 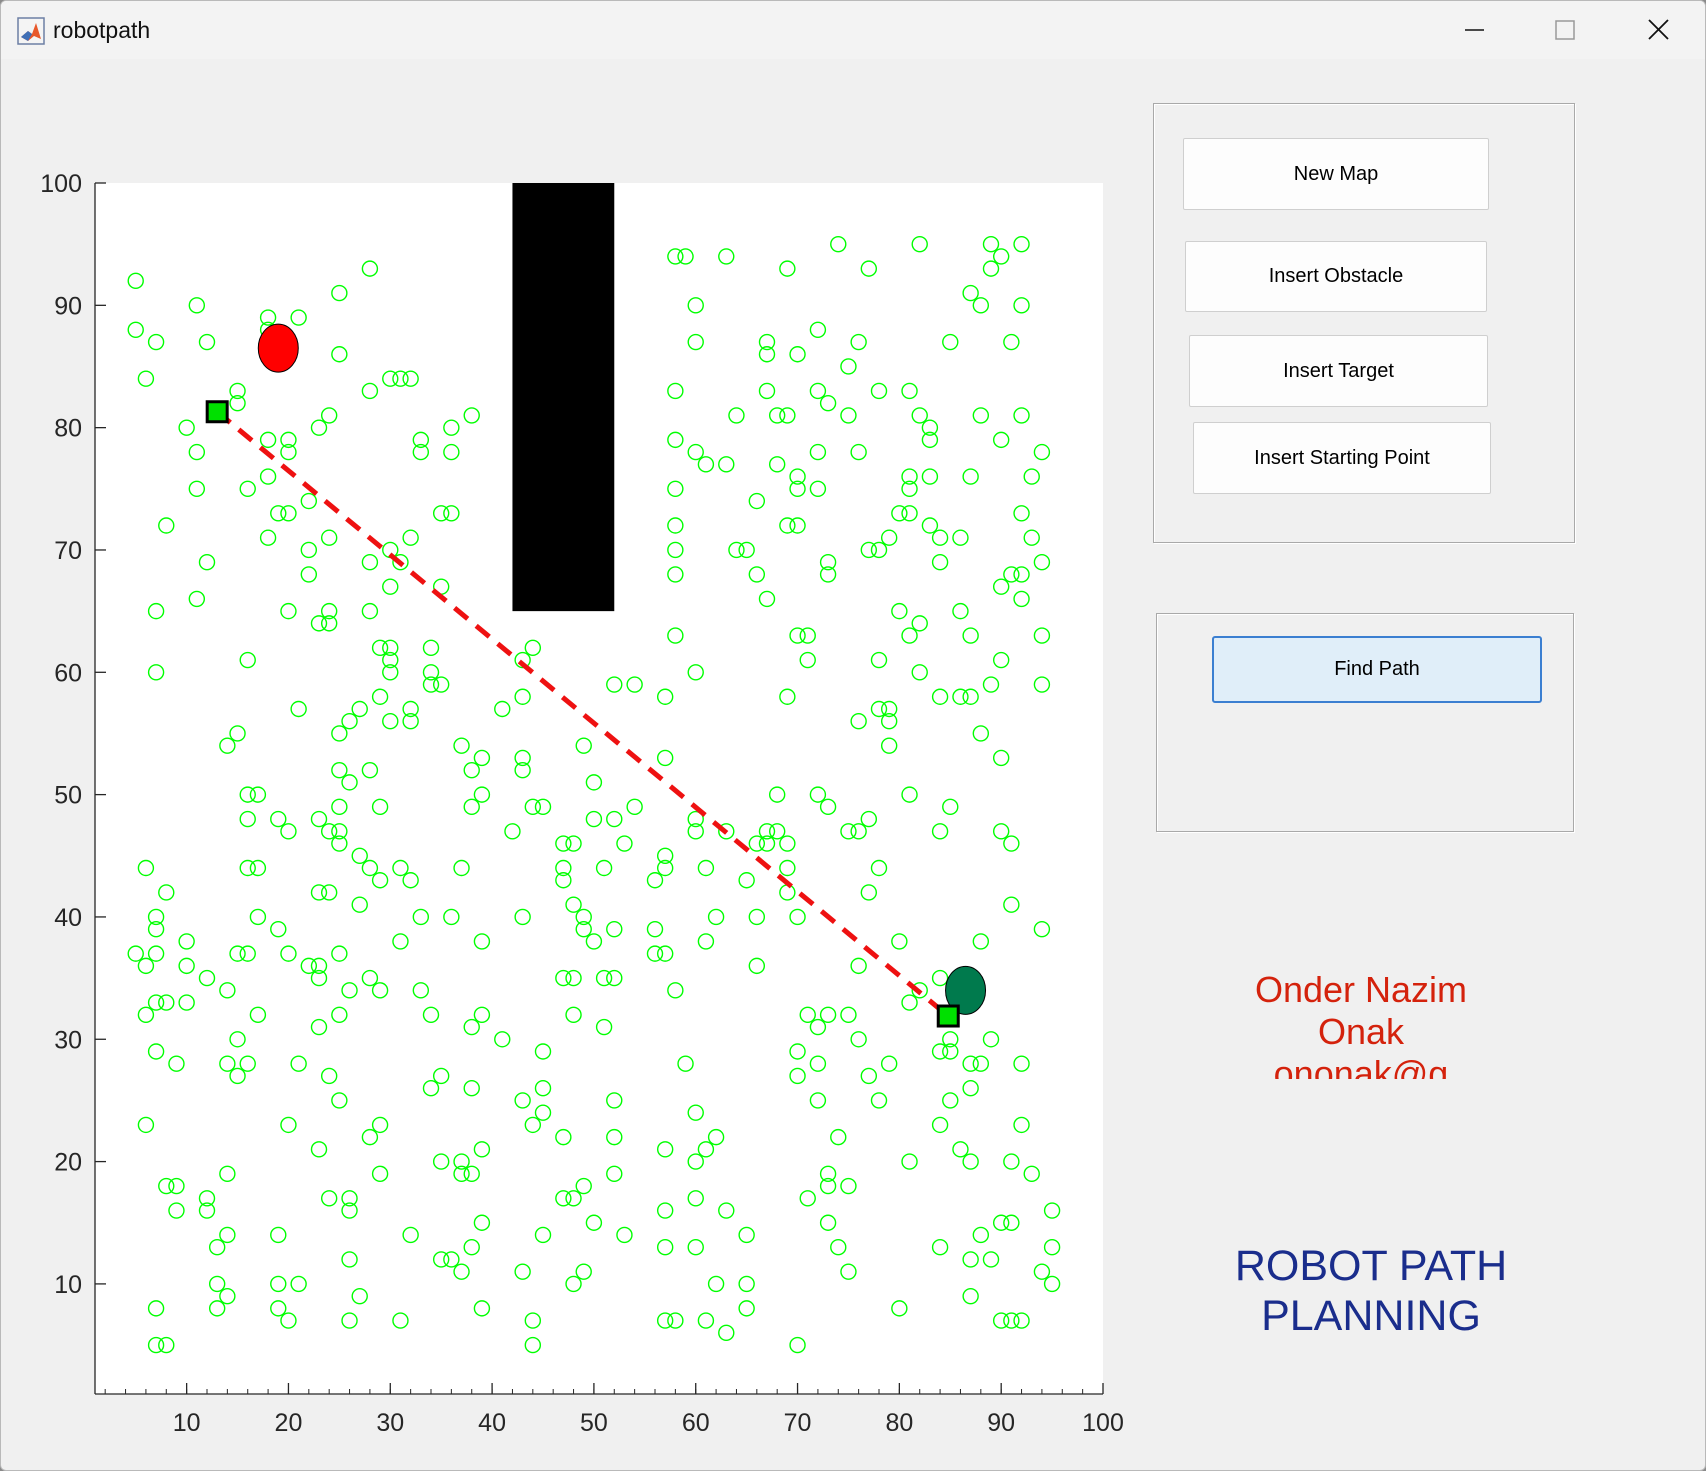 What do you see at coordinates (1371, 1291) in the screenshot?
I see `app-title: ROBOT PATH PLANNING` at bounding box center [1371, 1291].